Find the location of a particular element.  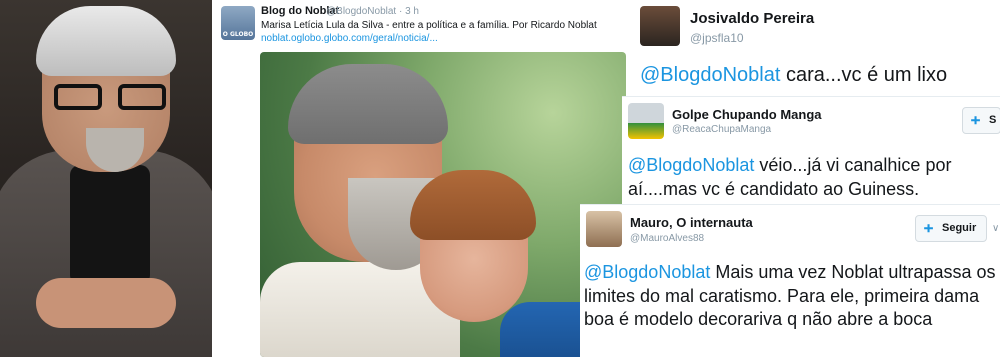

follow-button-label: Seguir is located at coordinates (959, 228).